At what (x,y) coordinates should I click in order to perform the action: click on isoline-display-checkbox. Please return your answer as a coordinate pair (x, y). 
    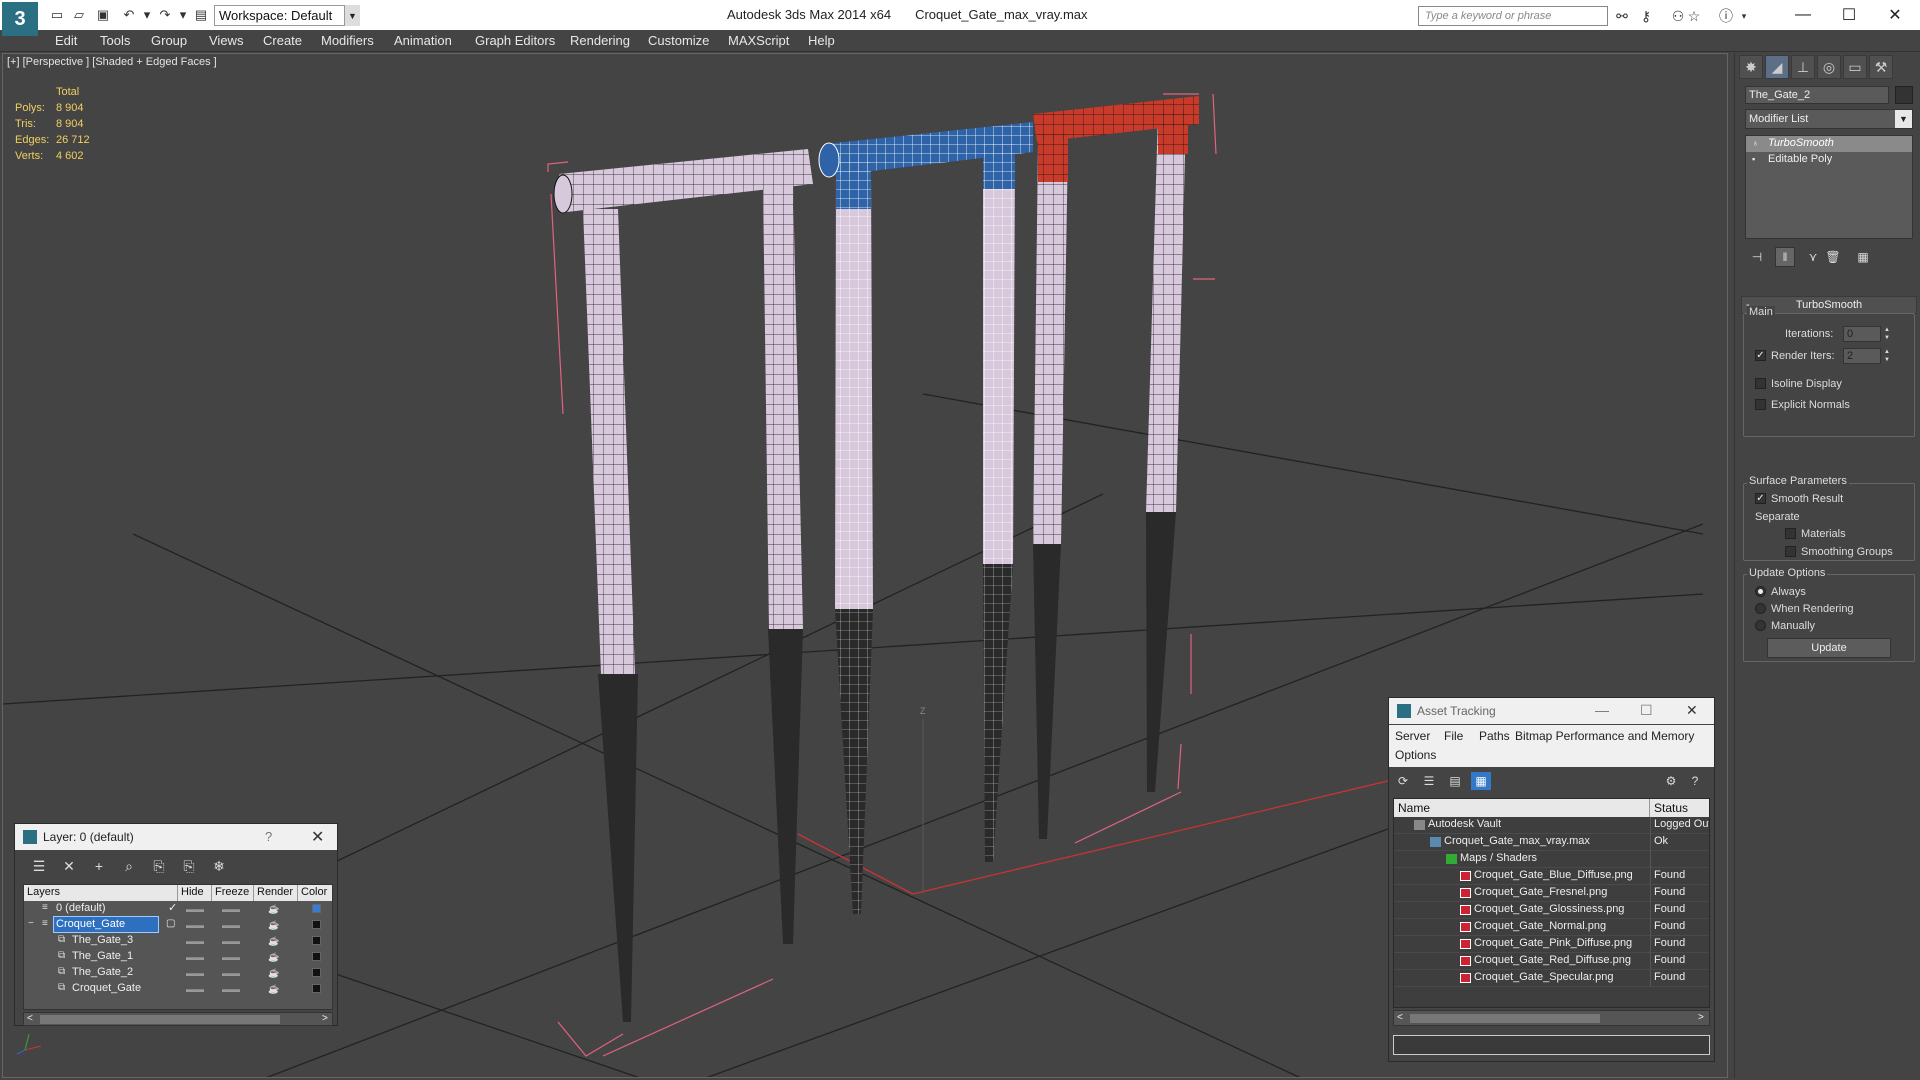
    Looking at the image, I should click on (1760, 383).